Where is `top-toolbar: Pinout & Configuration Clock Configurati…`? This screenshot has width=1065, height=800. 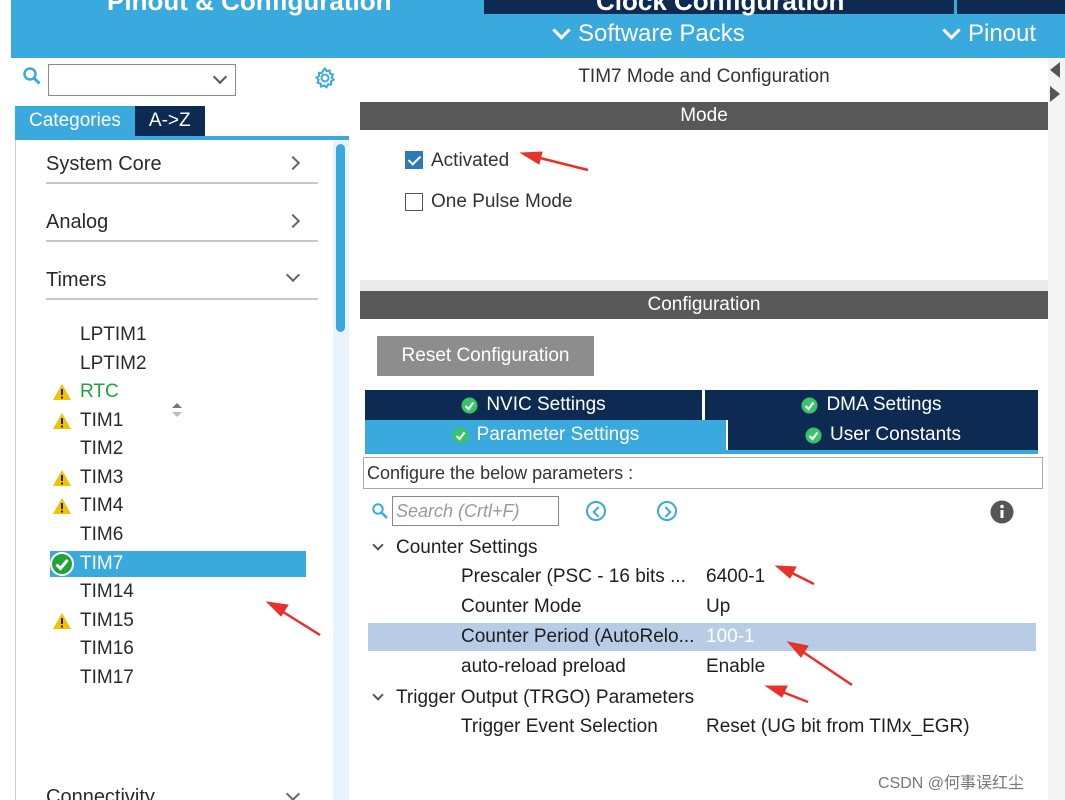 top-toolbar: Pinout & Configuration Clock Configurati… is located at coordinates (538, 29).